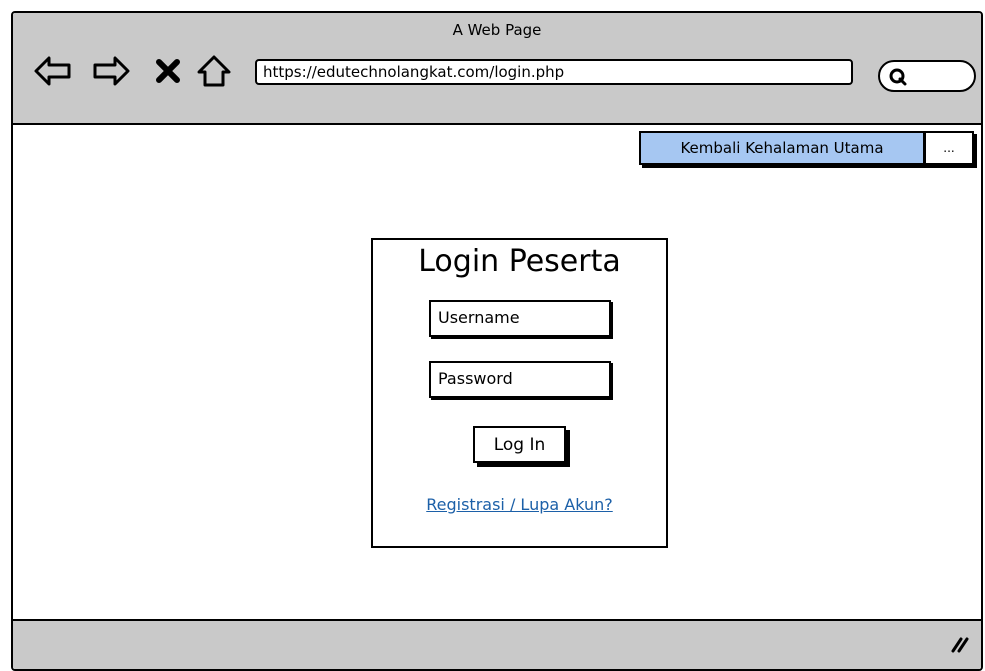 This screenshot has height=671, width=985. Describe the element at coordinates (554, 72) in the screenshot. I see `url-bar: https://edutechnolangkat.com/login.php` at that location.